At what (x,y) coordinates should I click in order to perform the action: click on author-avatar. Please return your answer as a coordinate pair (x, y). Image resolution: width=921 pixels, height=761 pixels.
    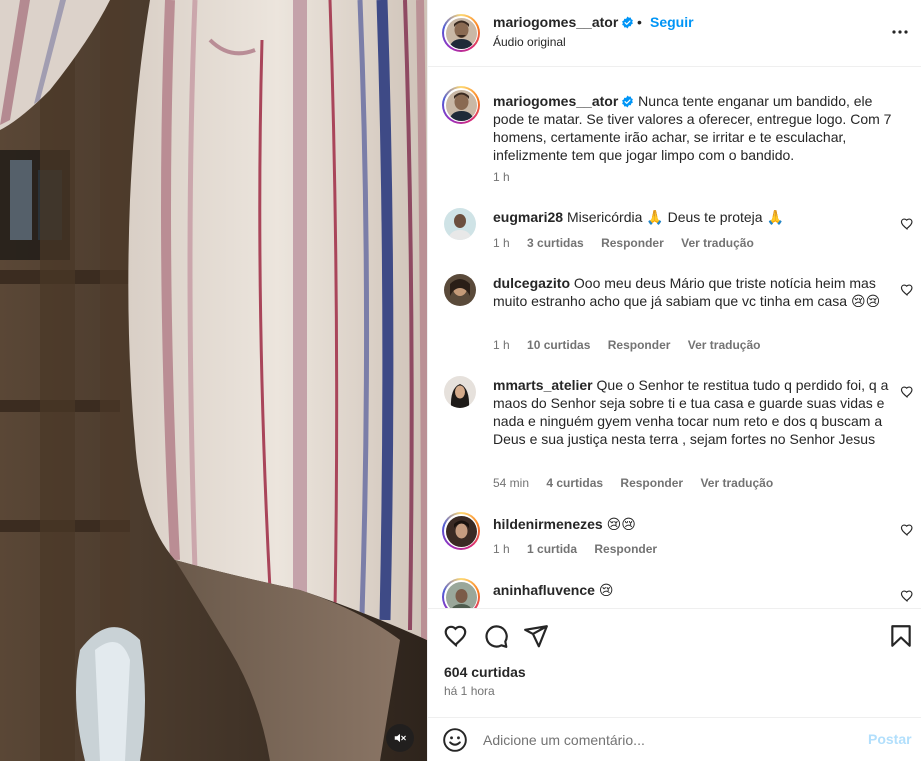
    Looking at the image, I should click on (461, 33).